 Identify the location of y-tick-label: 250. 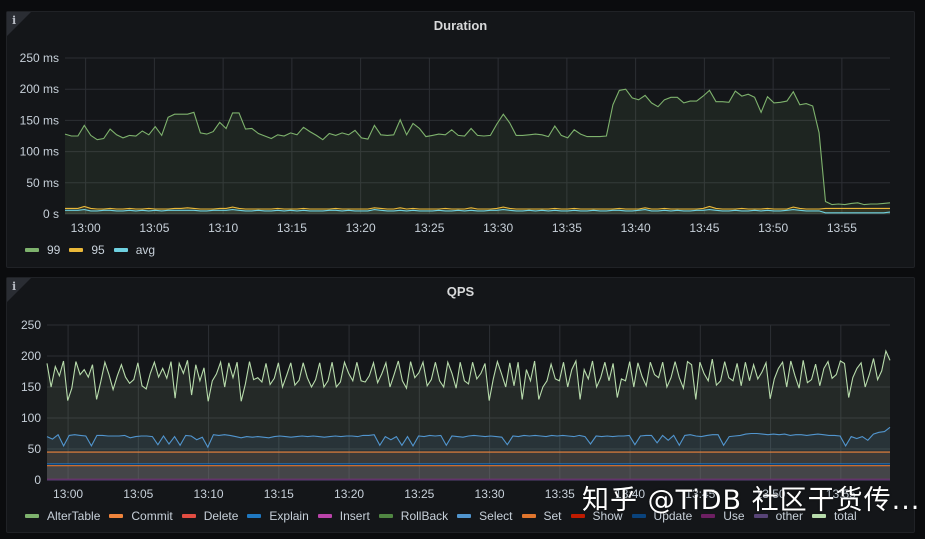
(31, 325).